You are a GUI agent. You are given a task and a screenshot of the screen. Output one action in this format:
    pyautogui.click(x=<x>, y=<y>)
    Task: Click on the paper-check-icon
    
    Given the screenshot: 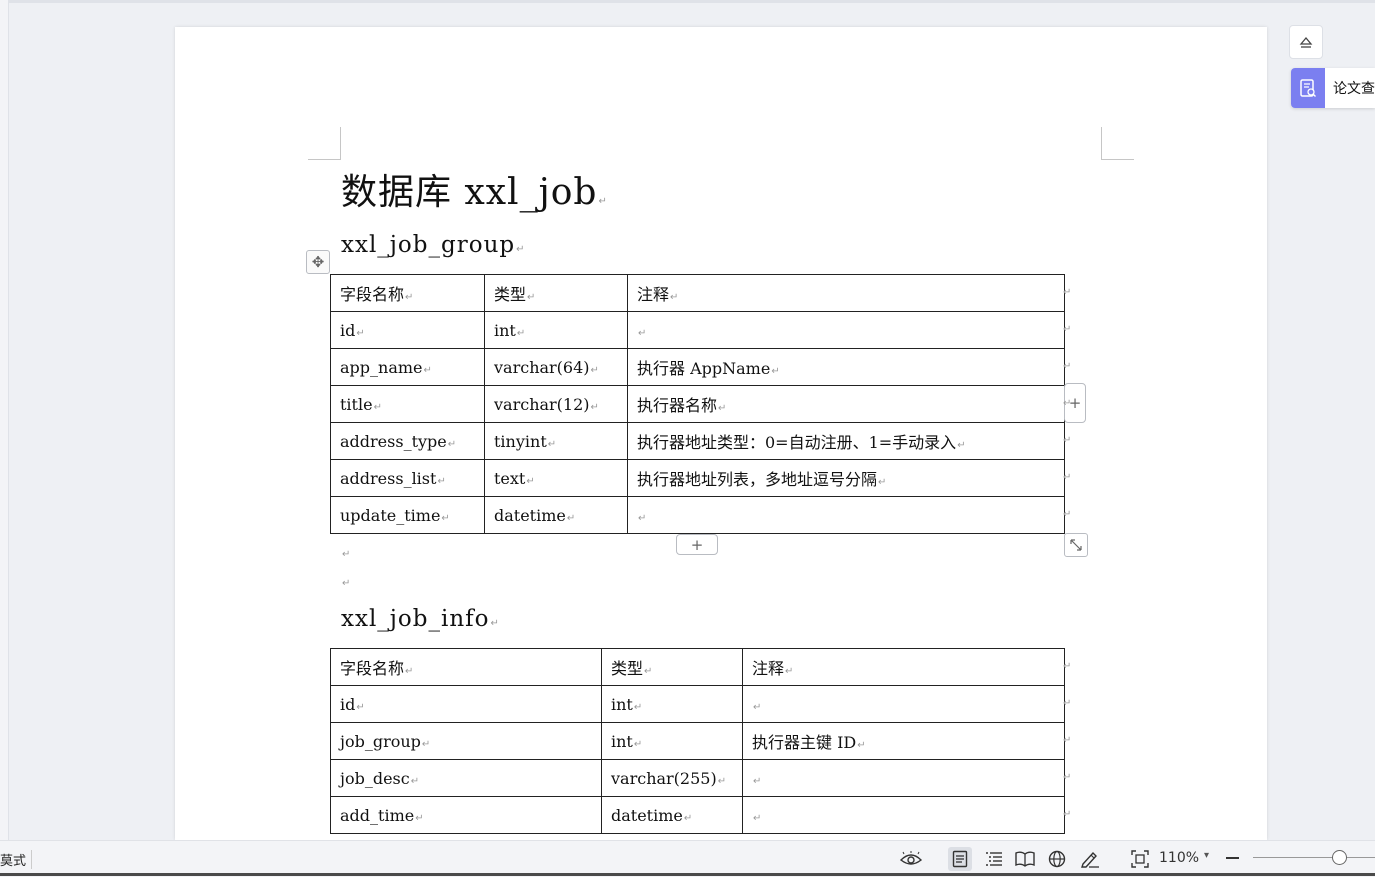 What is the action you would take?
    pyautogui.click(x=1308, y=88)
    